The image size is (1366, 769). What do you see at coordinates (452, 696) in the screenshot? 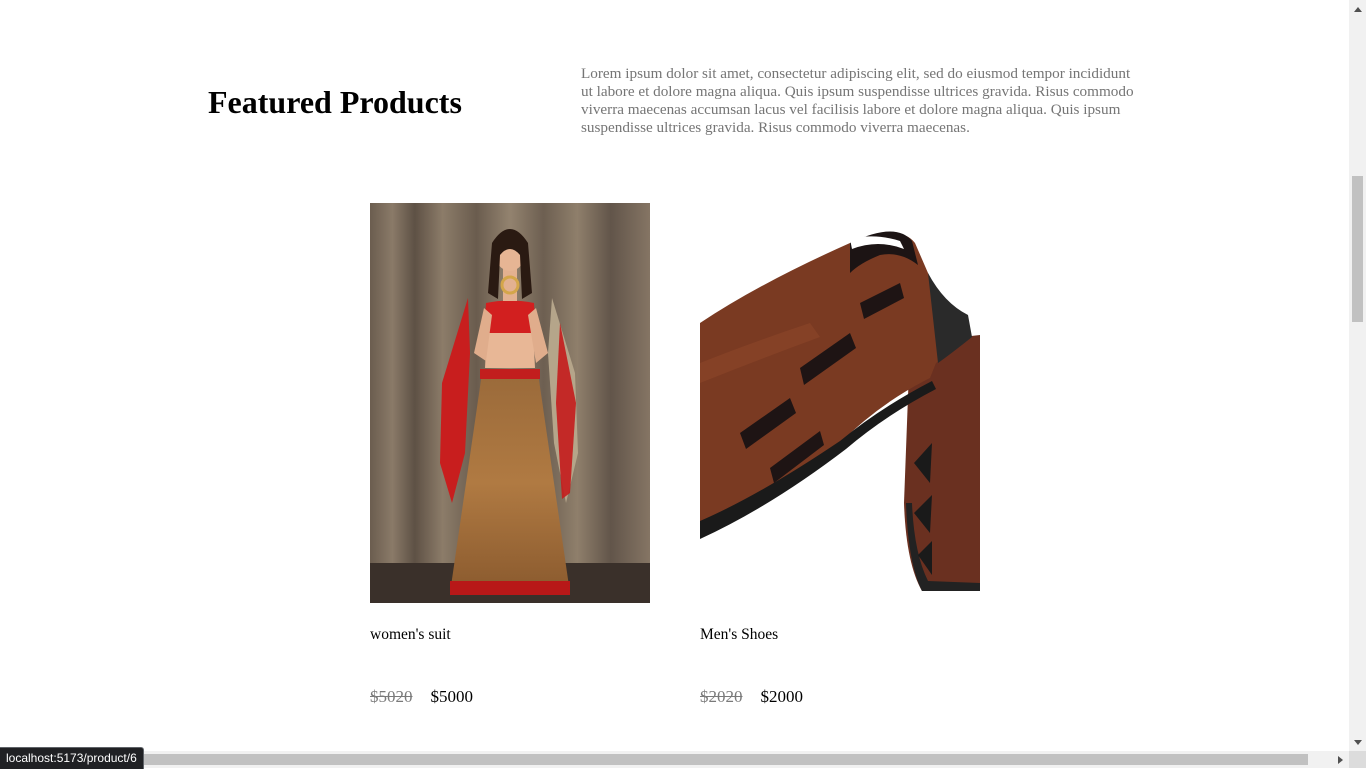
I see `product-price: $5000` at bounding box center [452, 696].